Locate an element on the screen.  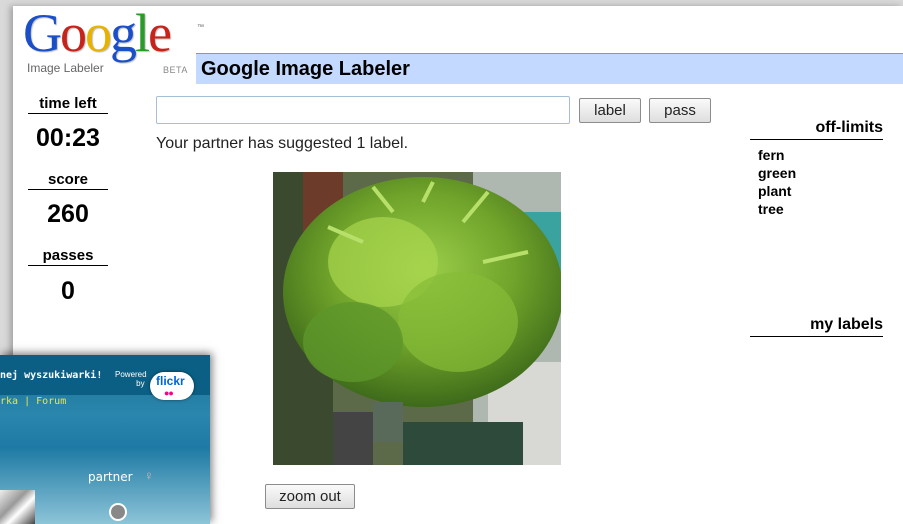
by-label: by is located at coordinates (140, 383).